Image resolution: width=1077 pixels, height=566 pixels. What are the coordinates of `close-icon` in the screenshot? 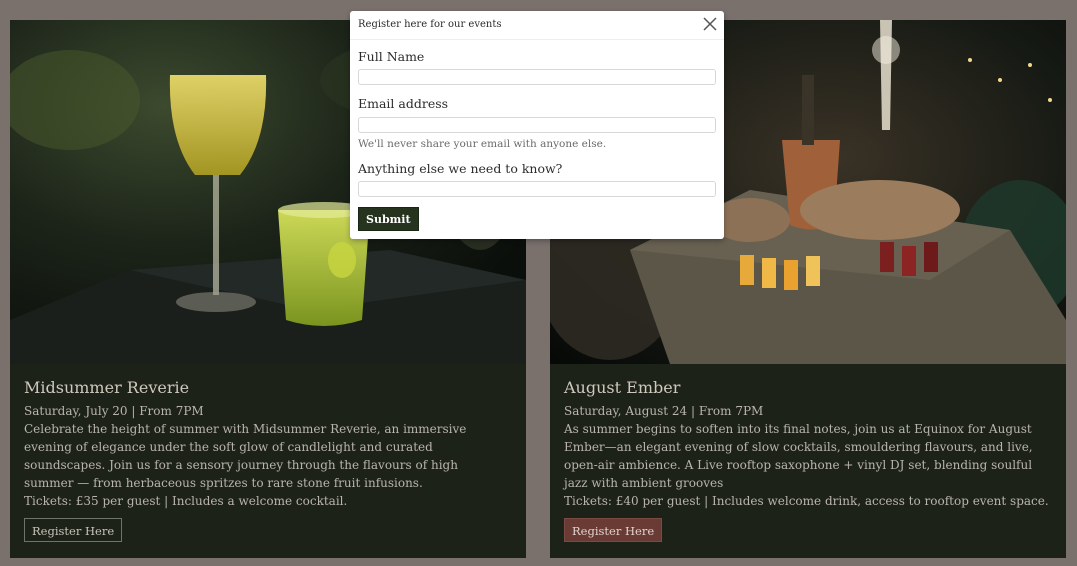 It's located at (710, 24).